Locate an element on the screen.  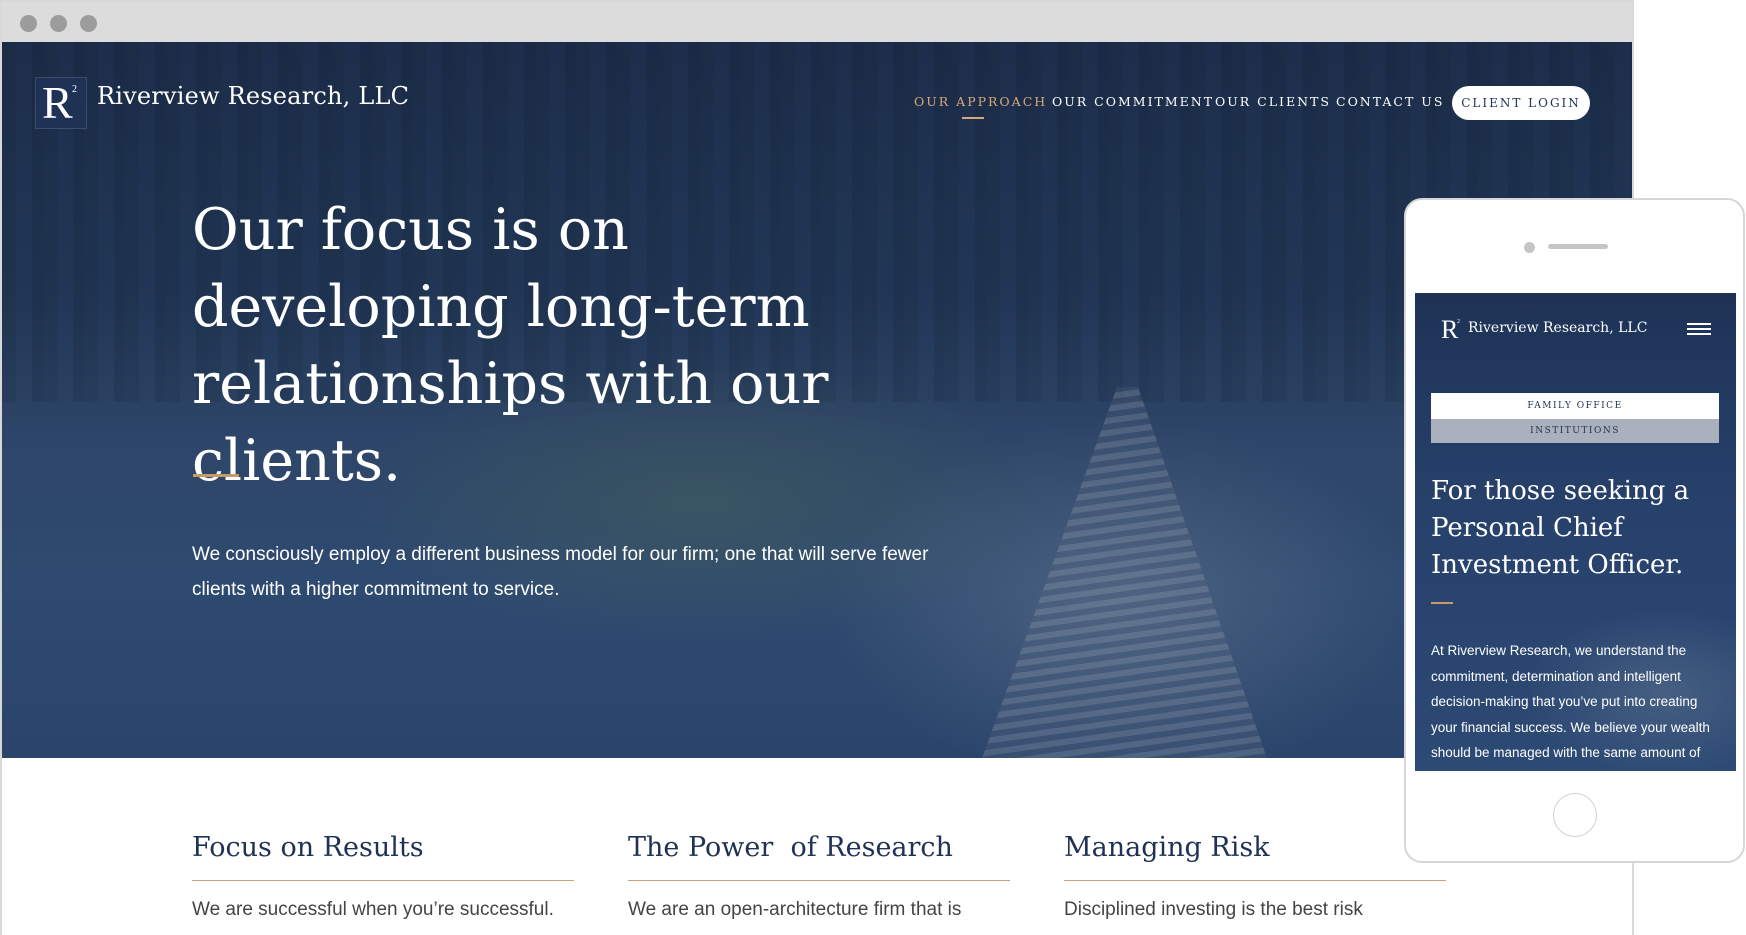
logo-letter: R is located at coordinates (57, 102).